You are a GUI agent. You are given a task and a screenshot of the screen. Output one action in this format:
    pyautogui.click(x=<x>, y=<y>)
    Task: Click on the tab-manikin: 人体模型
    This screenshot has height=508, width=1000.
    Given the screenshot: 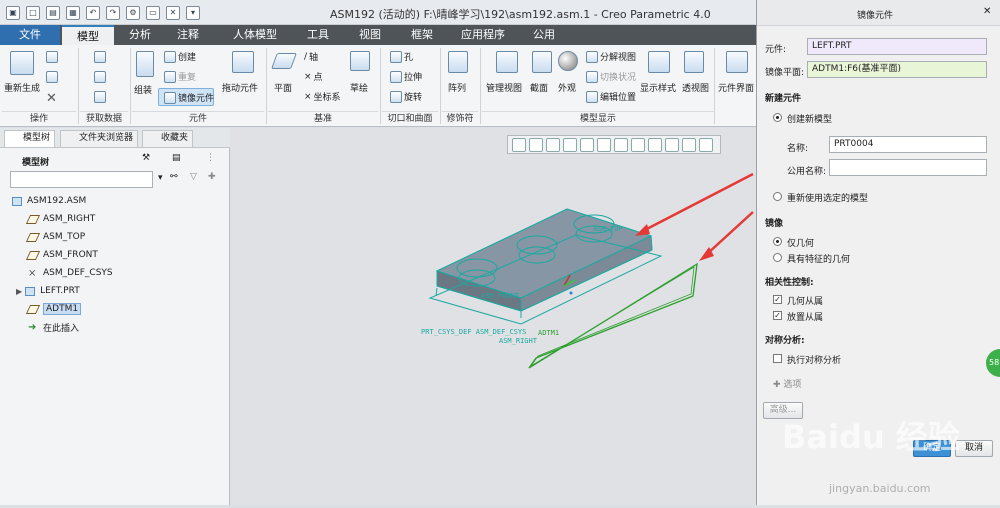 What is the action you would take?
    pyautogui.click(x=255, y=35)
    